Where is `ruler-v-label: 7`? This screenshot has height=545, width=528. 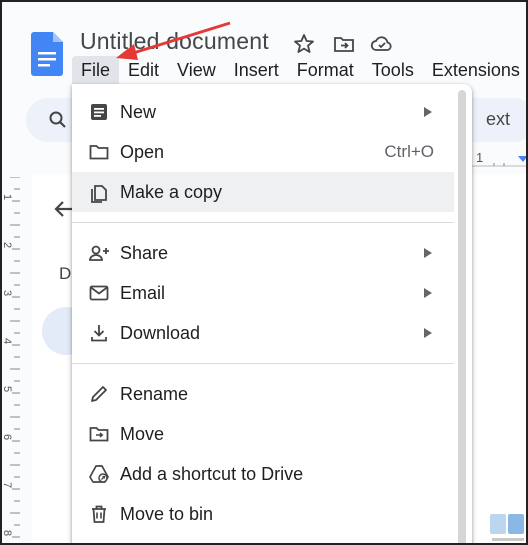
ruler-v-label: 7 is located at coordinates (7, 485).